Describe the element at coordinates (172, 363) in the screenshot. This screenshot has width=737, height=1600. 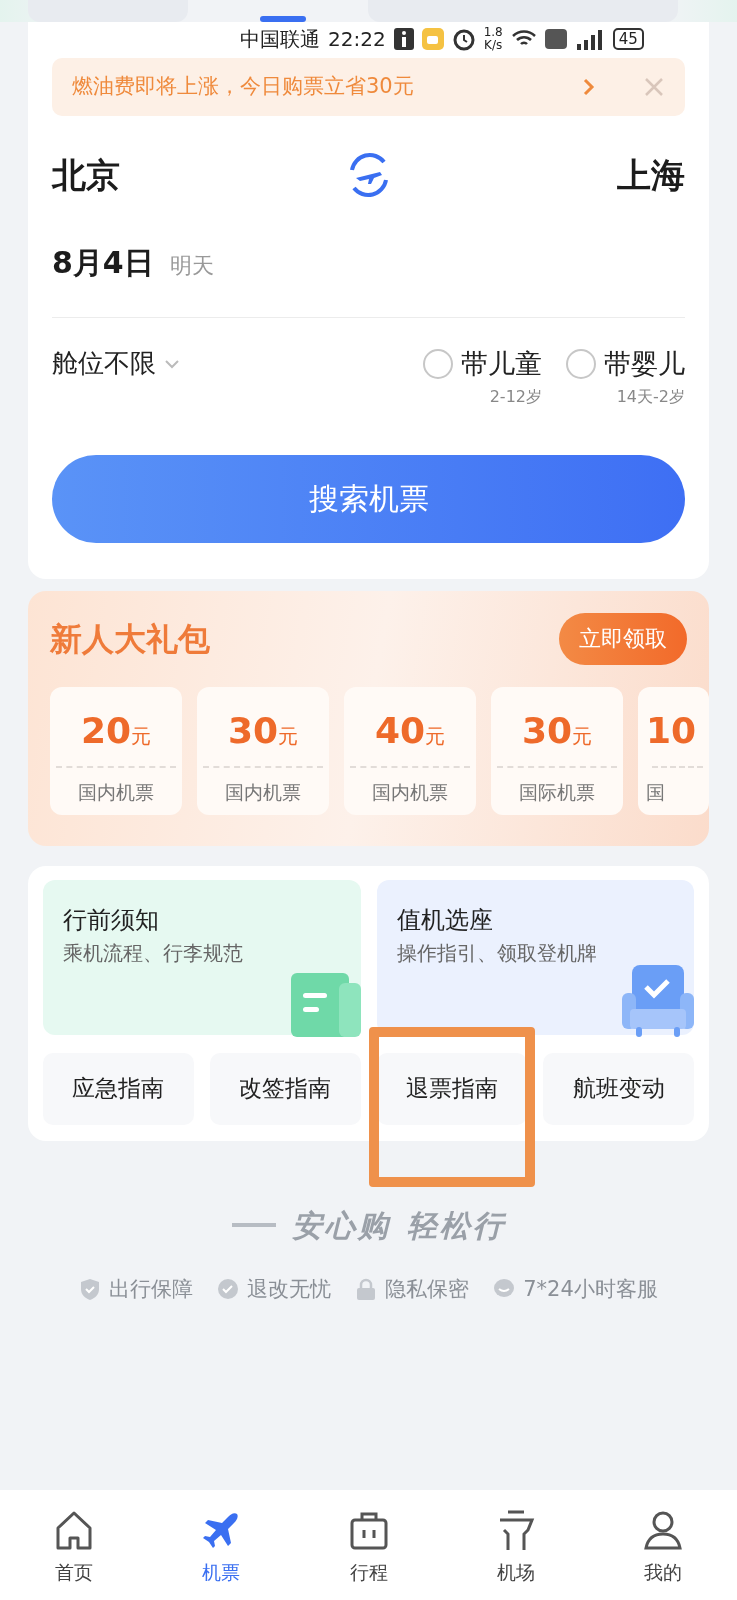
I see `chevron-down-icon` at that location.